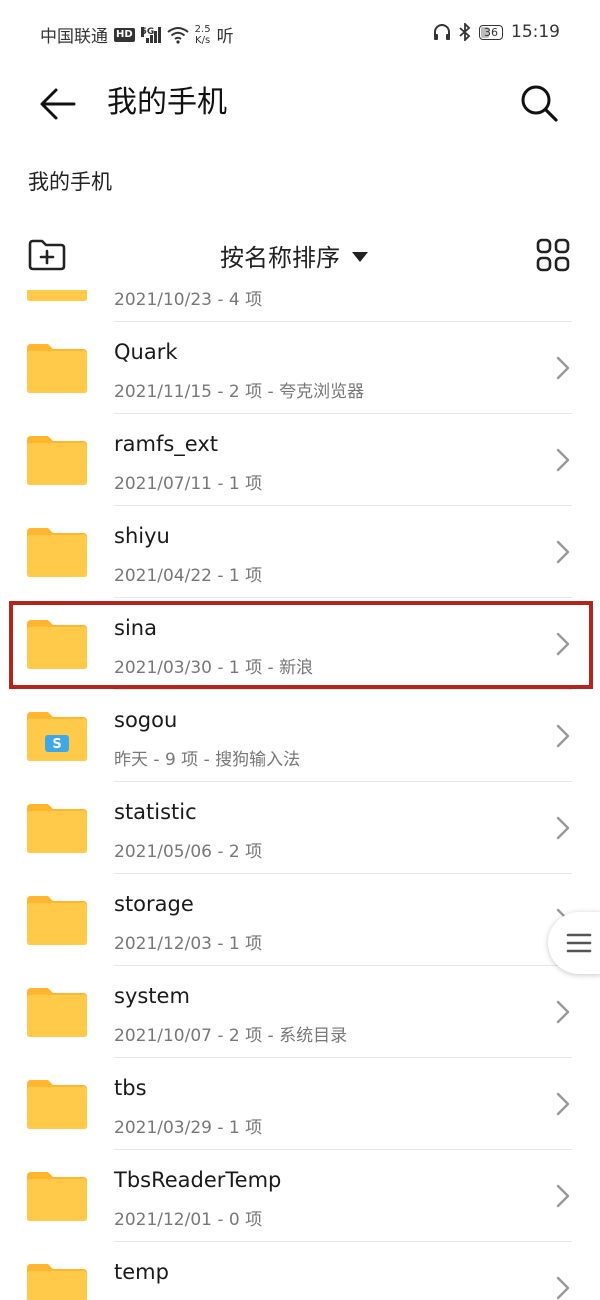 The image size is (600, 1300). Describe the element at coordinates (70, 181) in the screenshot. I see `breadcrumb: 我的手机` at that location.